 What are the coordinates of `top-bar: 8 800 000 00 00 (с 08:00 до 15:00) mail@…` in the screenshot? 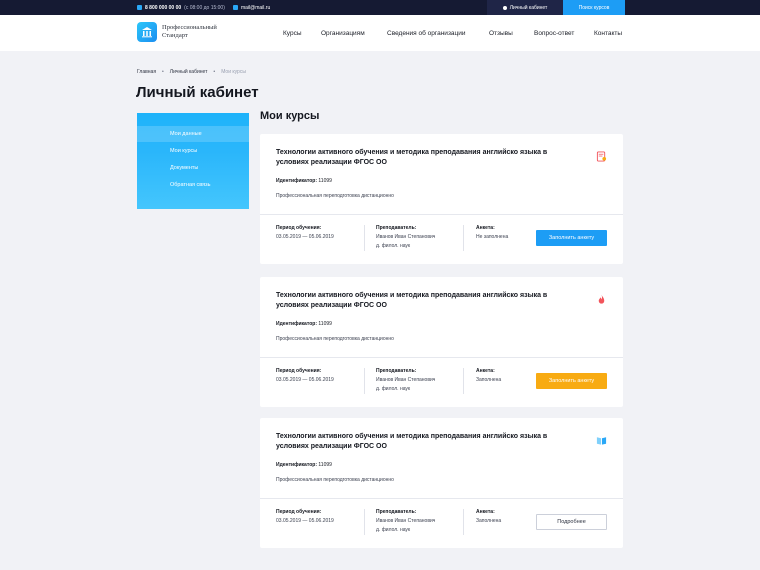 It's located at (380, 7).